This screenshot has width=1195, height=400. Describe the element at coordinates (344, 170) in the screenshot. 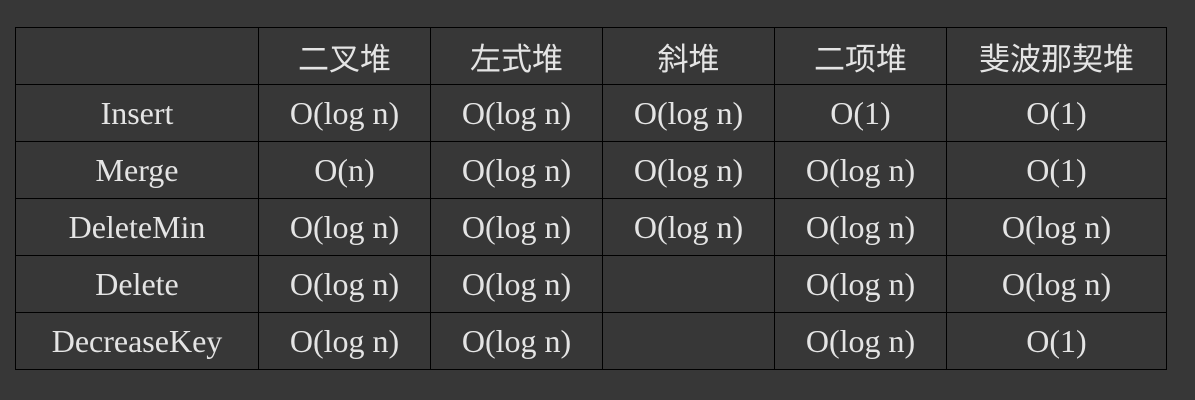

I see `complexity-cell: O(n)` at that location.